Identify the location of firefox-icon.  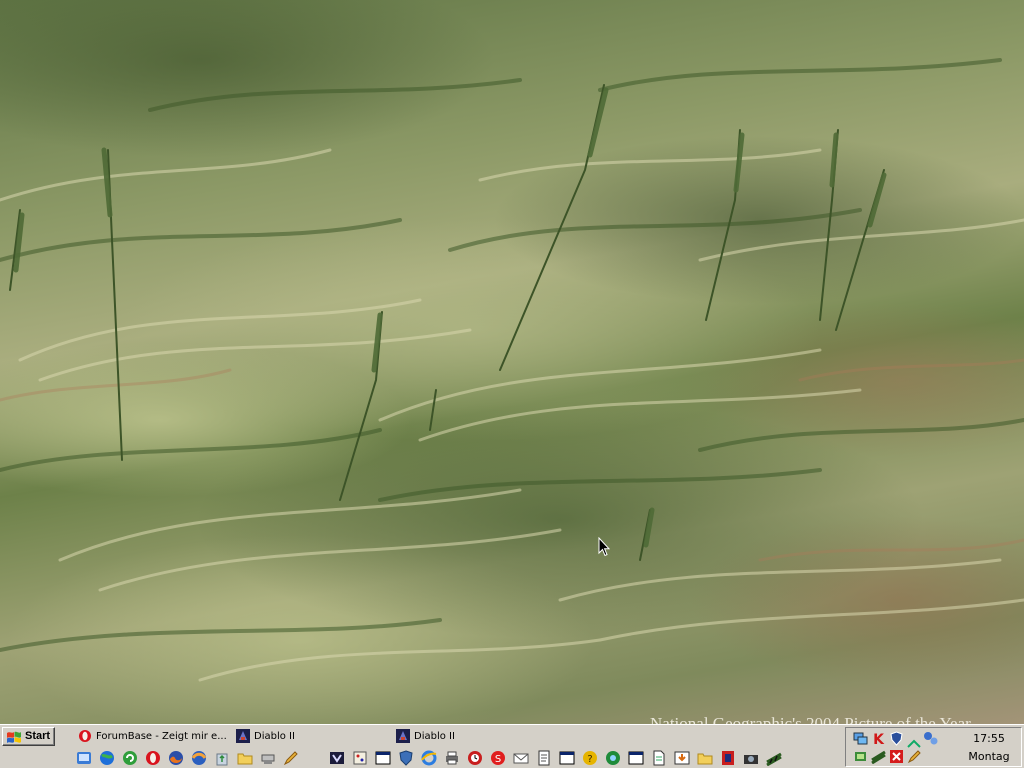
(176, 758).